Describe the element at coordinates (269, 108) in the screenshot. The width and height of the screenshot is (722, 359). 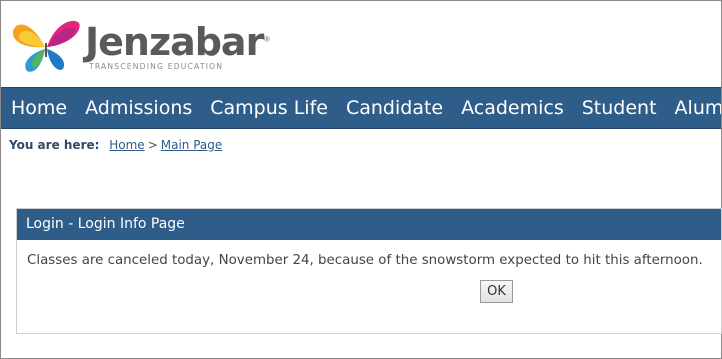
I see `nav-item-campus-life: Campus Life` at that location.